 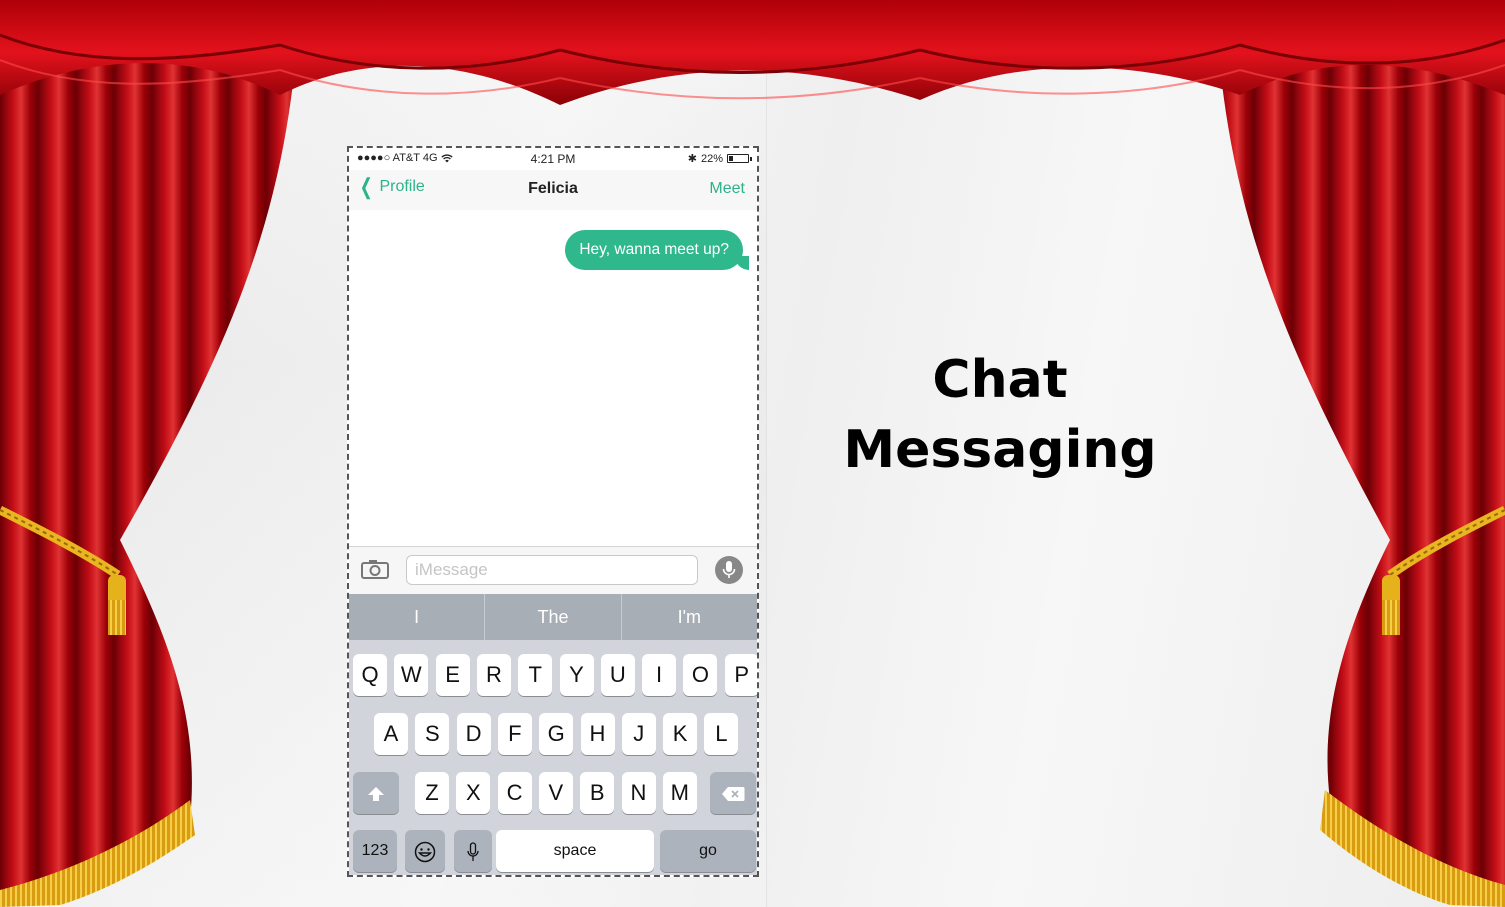 What do you see at coordinates (391, 734) in the screenshot?
I see `key-a: A` at bounding box center [391, 734].